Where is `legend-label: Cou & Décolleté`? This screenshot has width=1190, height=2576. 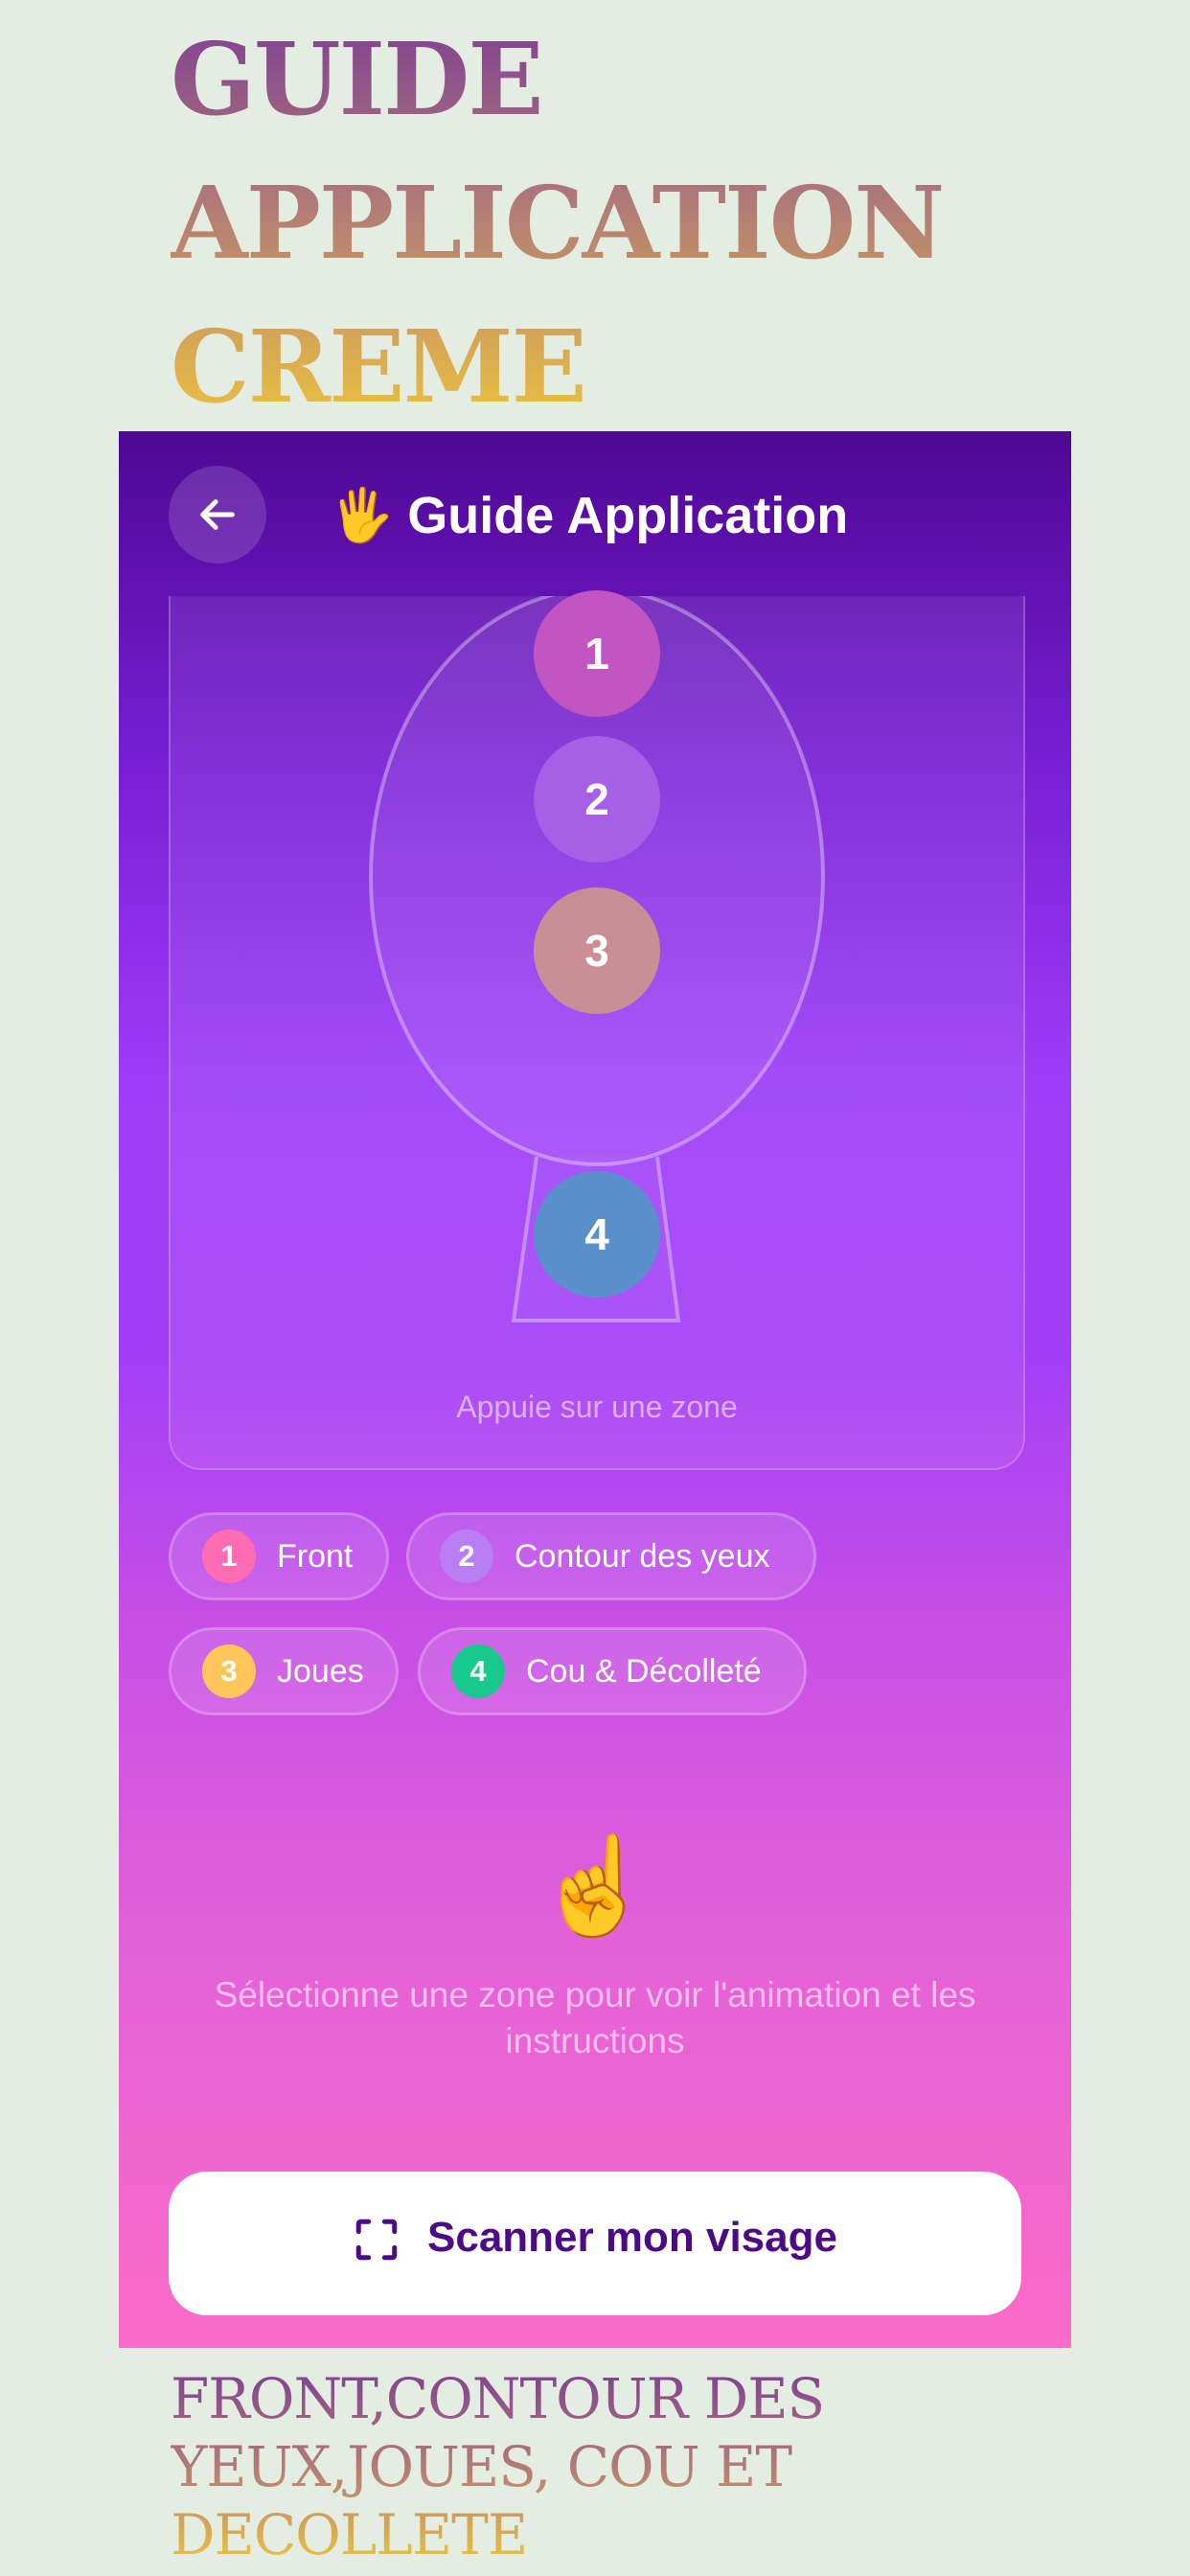
legend-label: Cou & Décolleté is located at coordinates (644, 1671).